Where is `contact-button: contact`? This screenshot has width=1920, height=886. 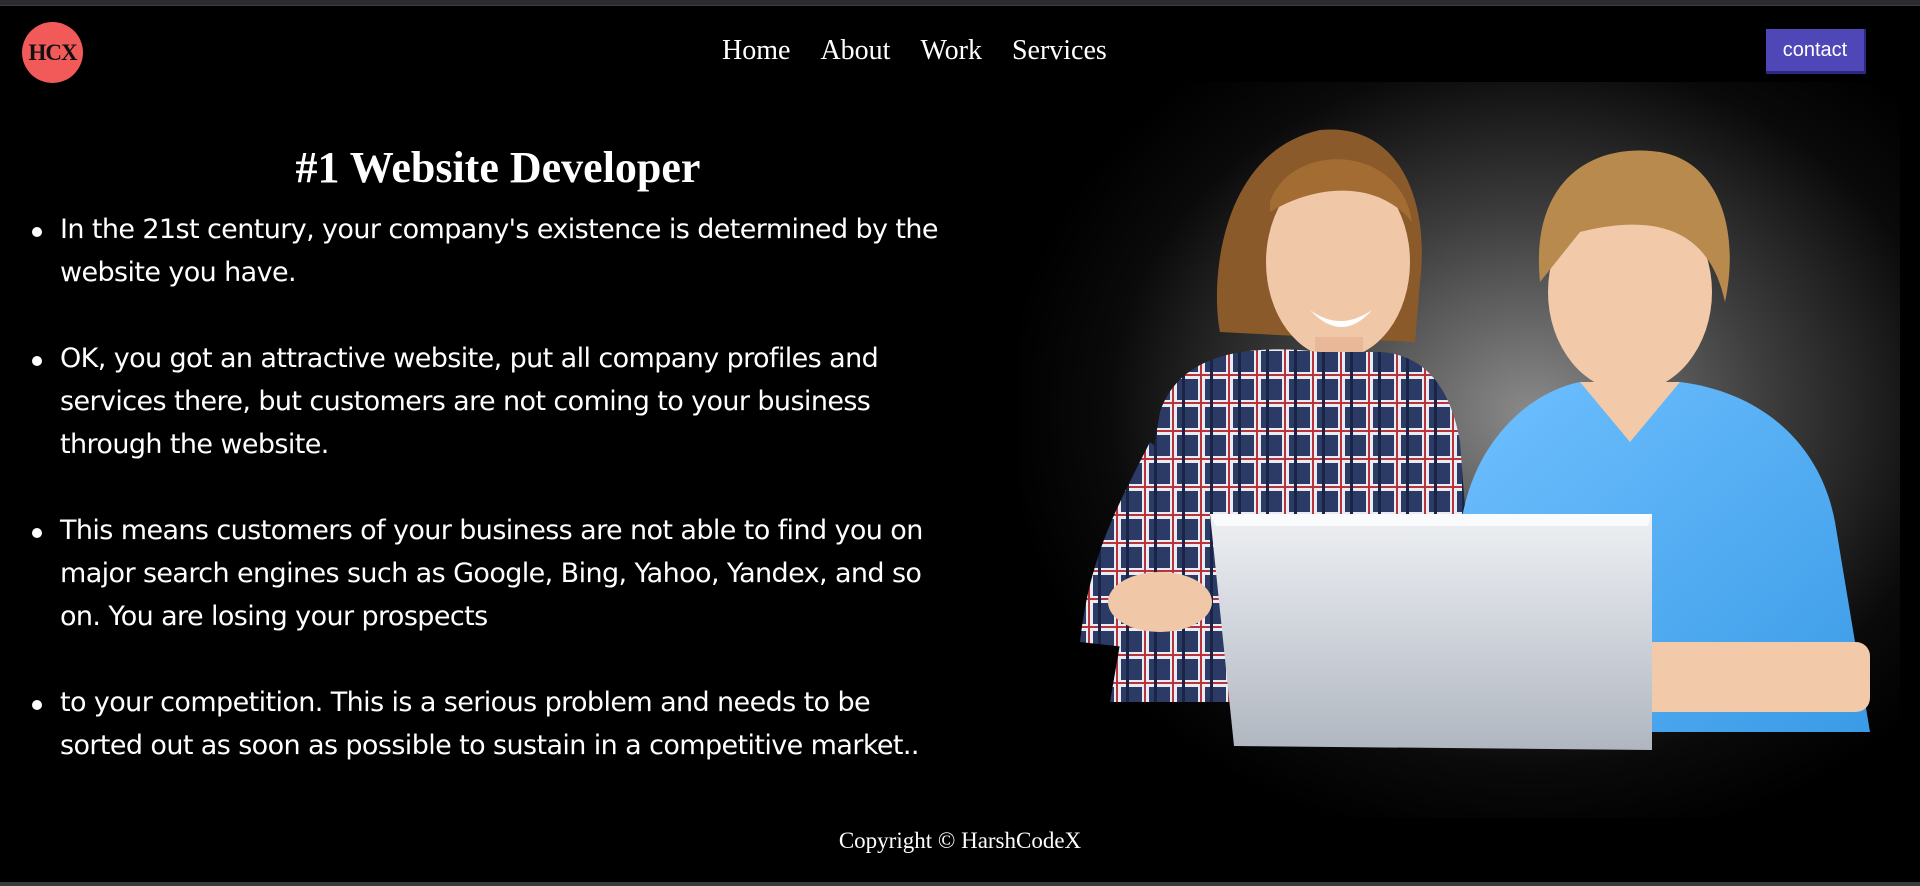
contact-button: contact is located at coordinates (1816, 51).